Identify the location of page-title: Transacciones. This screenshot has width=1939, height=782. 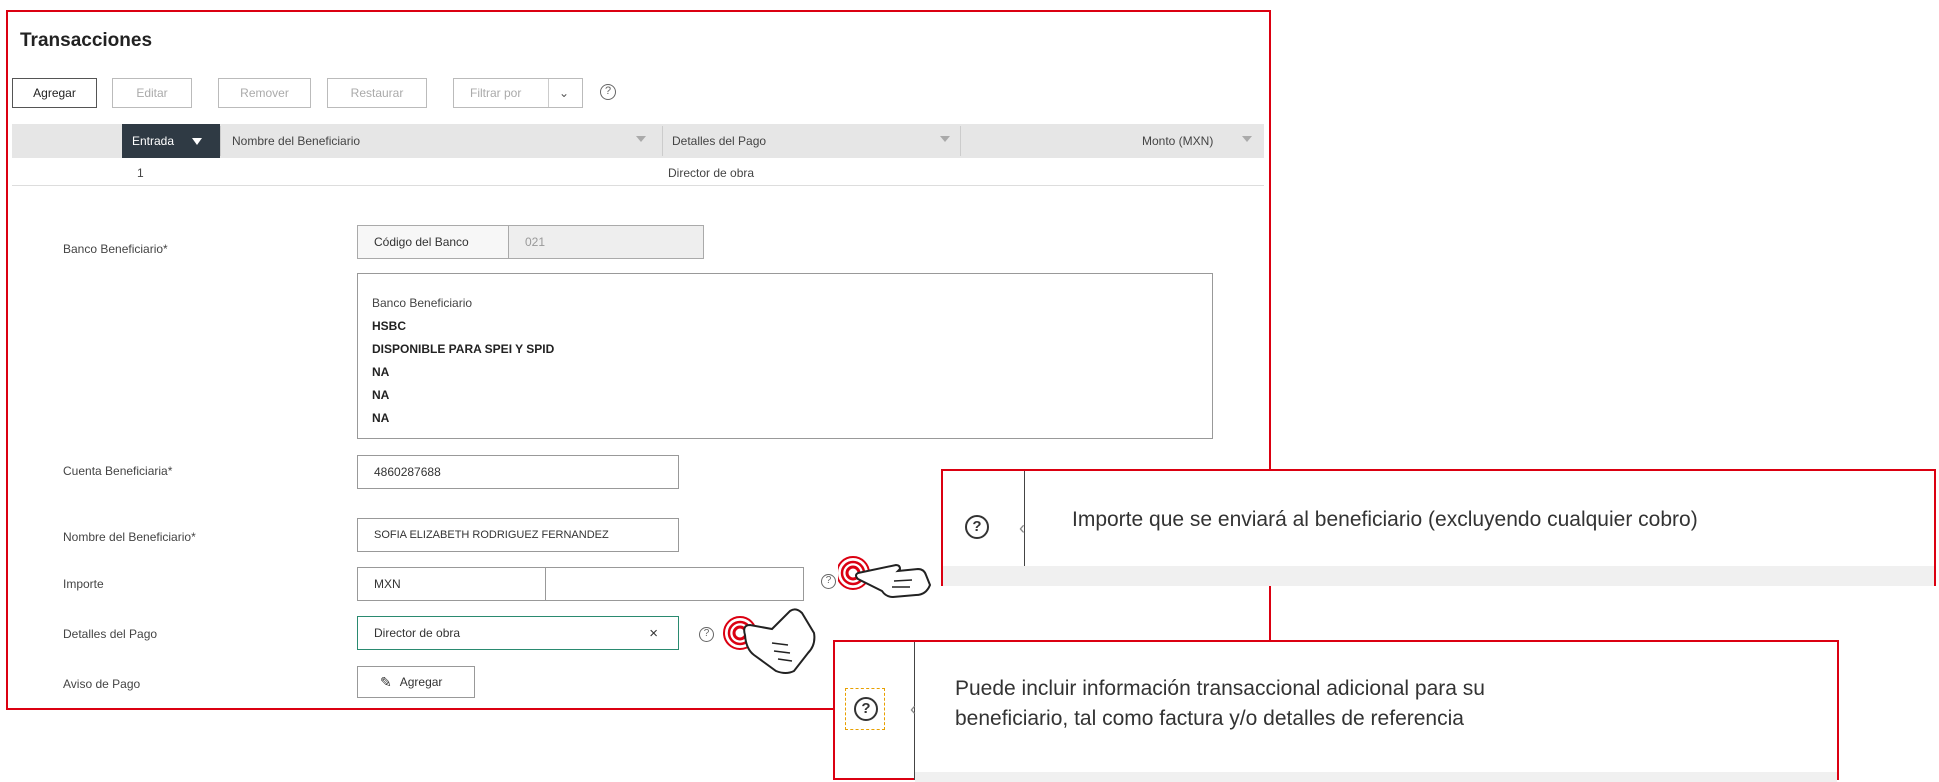
(86, 40).